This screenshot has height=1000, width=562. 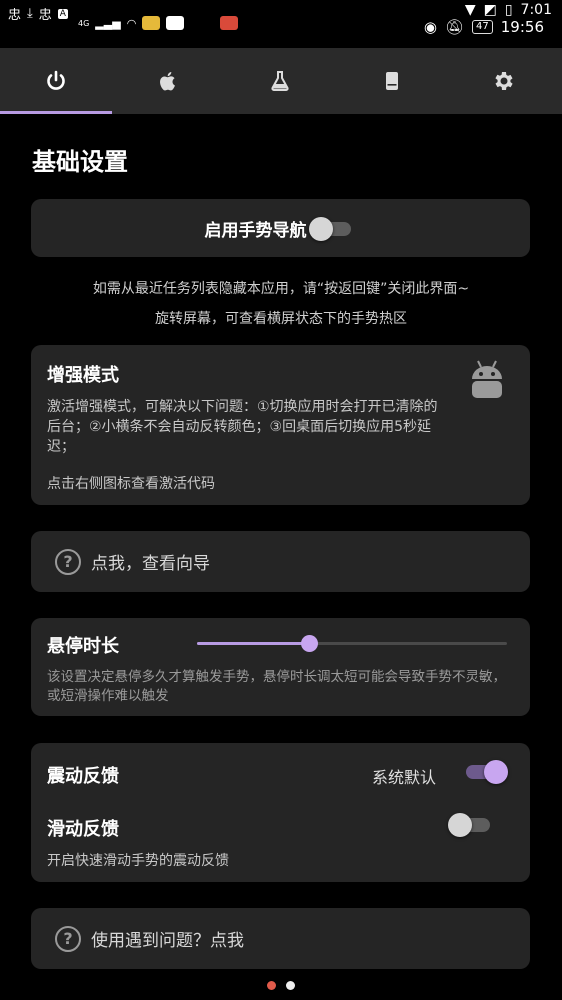 I want to click on gesture-nav-card: 启用手势导航, so click(x=280, y=228).